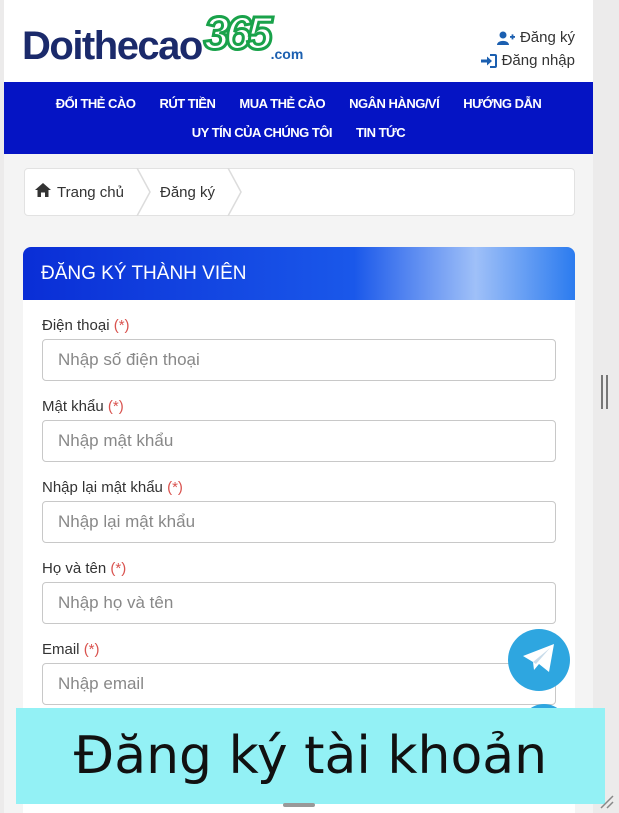 The image size is (619, 813). What do you see at coordinates (96, 103) in the screenshot?
I see `nav-item-doi-the-cao: ĐỔI THẺ CÀO` at bounding box center [96, 103].